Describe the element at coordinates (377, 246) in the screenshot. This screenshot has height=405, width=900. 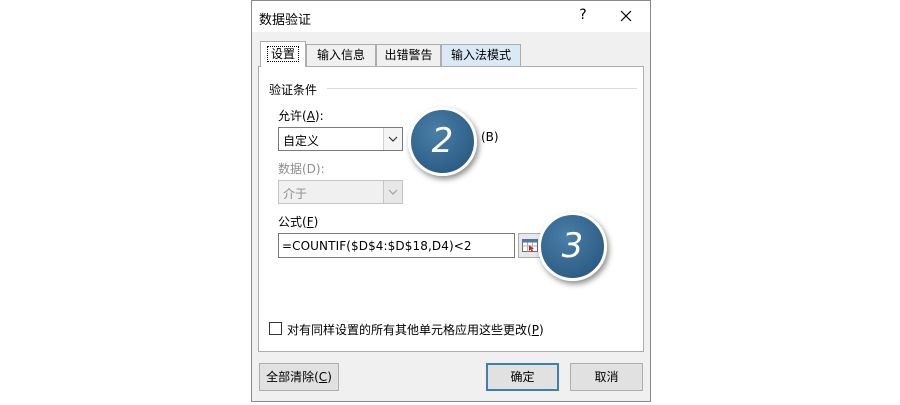
I see `formula-value: =COUNTIF($D$4:$D$18,D4)<2` at that location.